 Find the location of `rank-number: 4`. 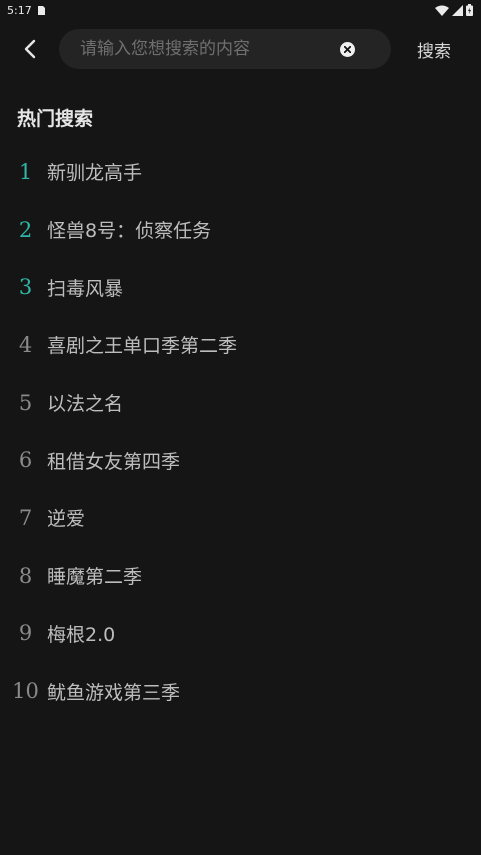

rank-number: 4 is located at coordinates (25, 344).